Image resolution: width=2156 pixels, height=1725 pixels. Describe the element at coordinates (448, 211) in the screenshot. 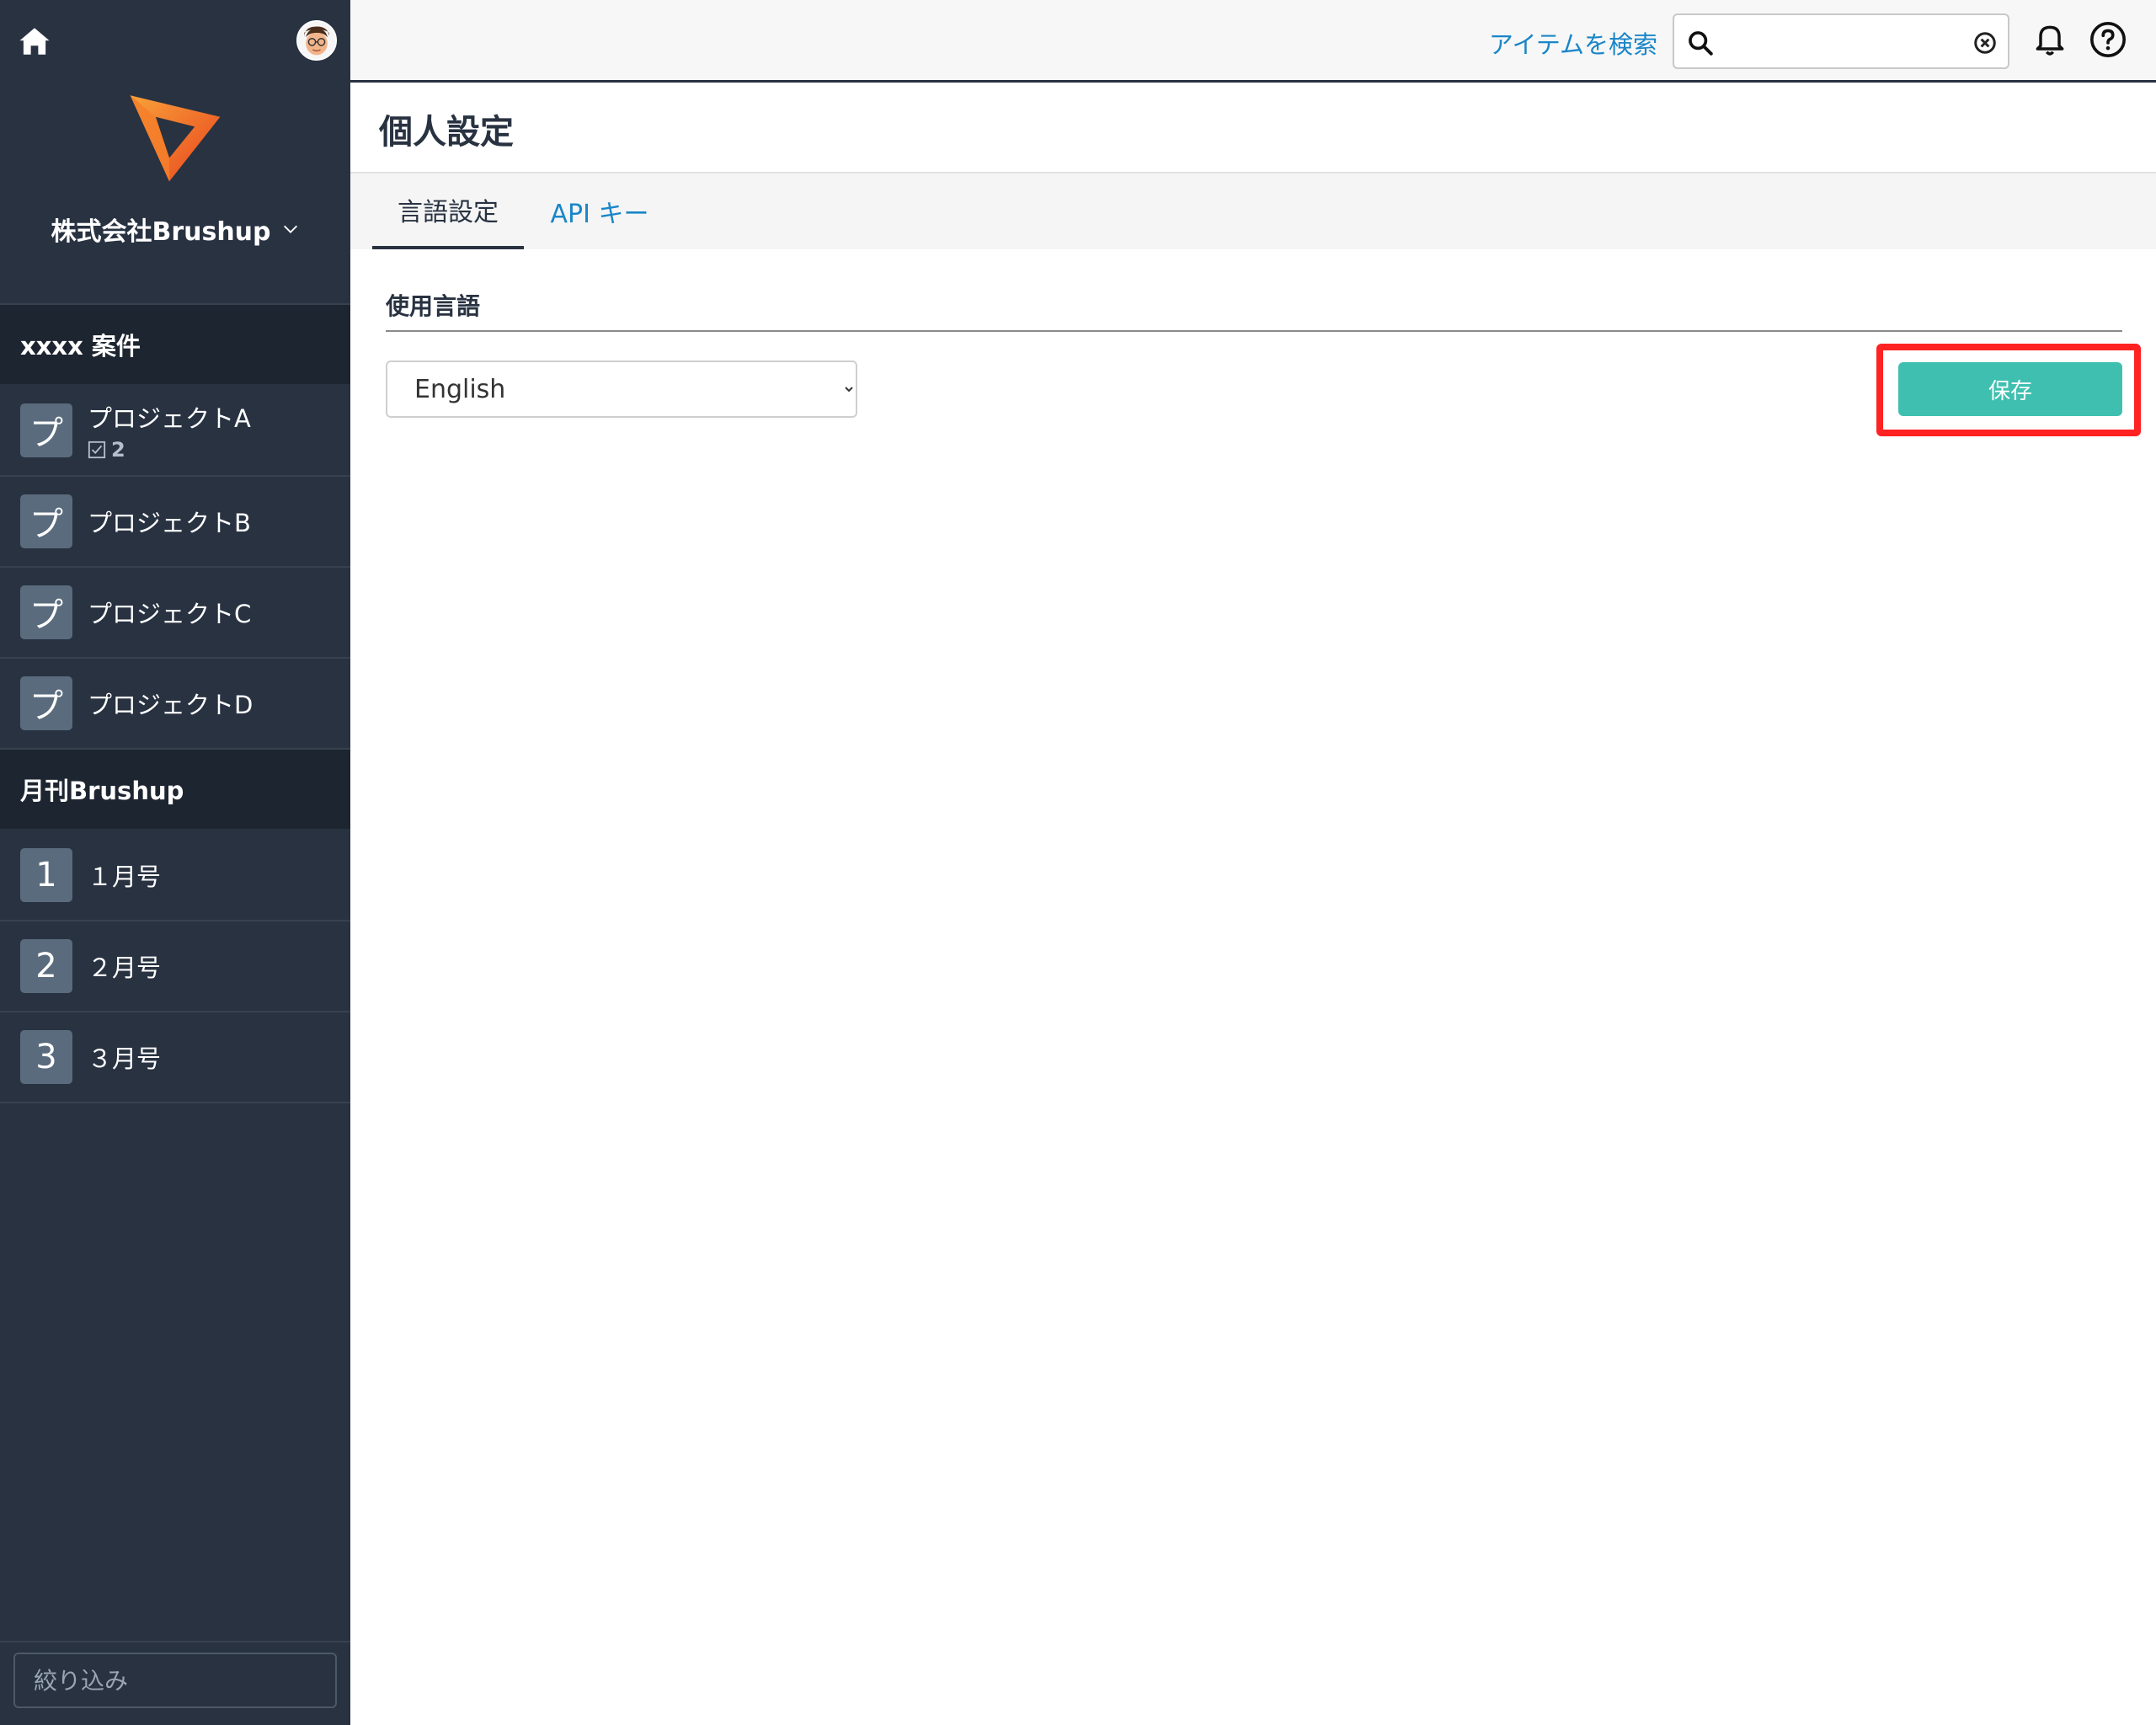

I see `tab-language-settings: 言語設定` at that location.